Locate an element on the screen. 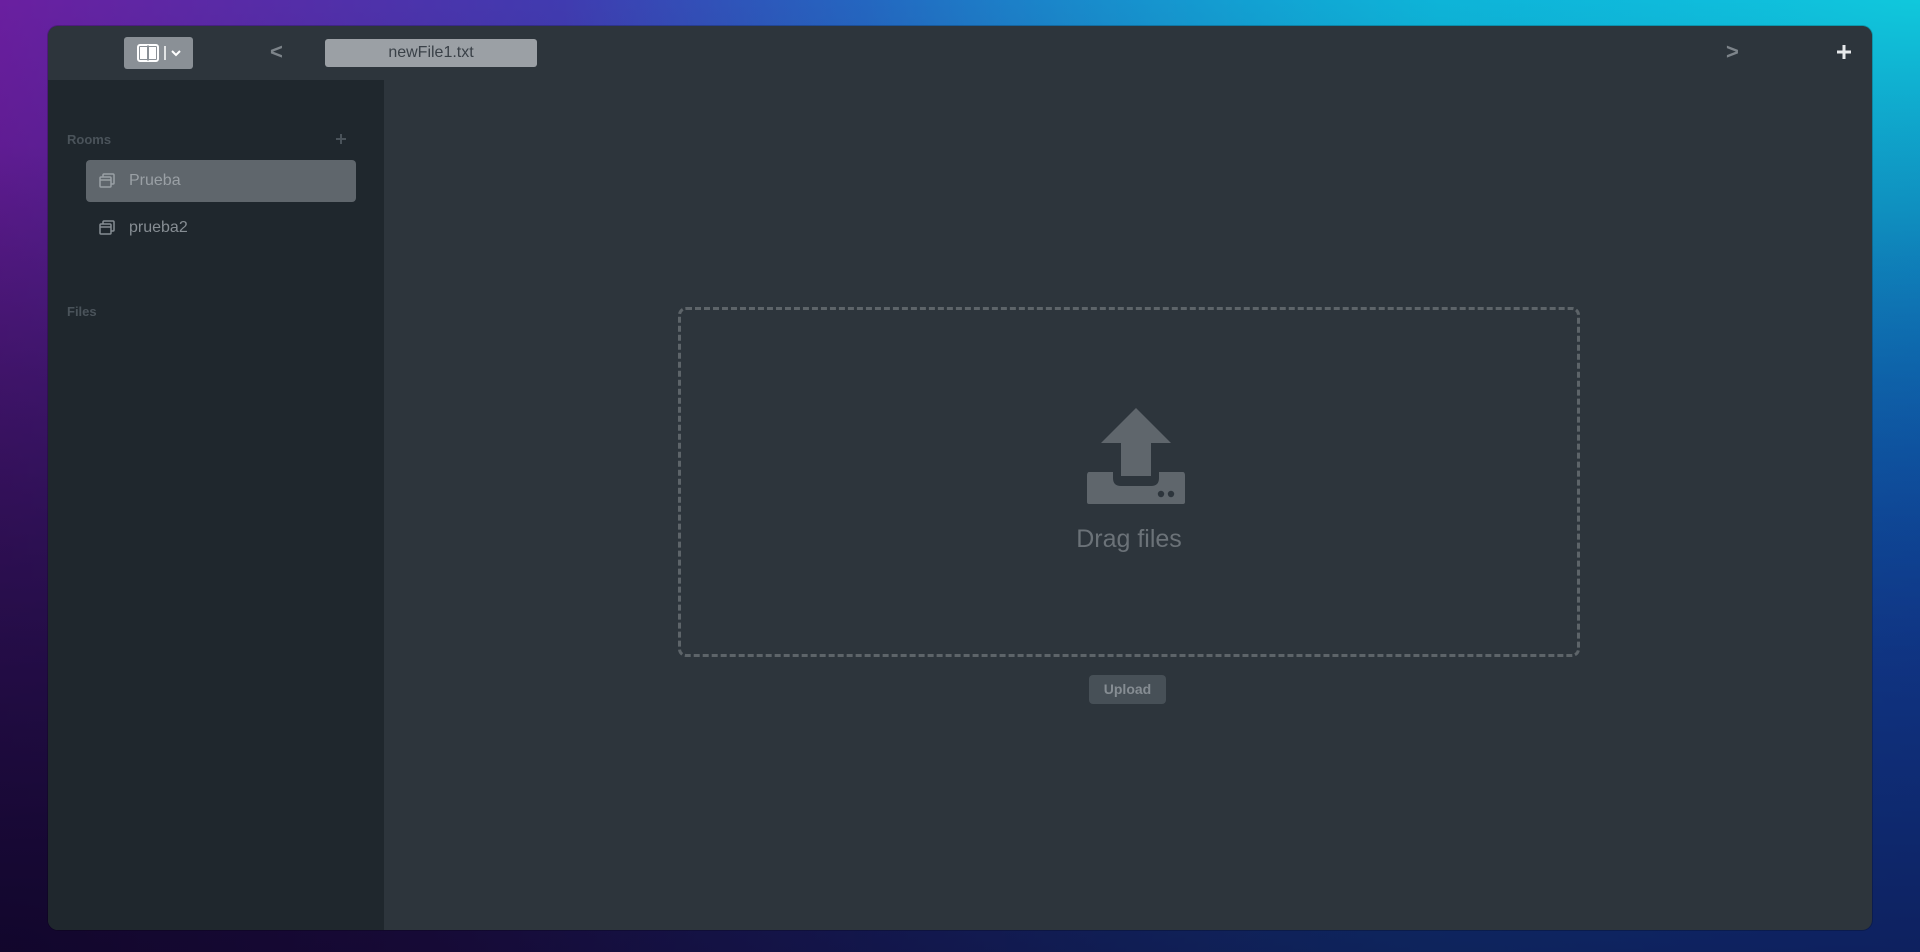  sidebar-item-prueba2: prueba2 is located at coordinates (221, 228).